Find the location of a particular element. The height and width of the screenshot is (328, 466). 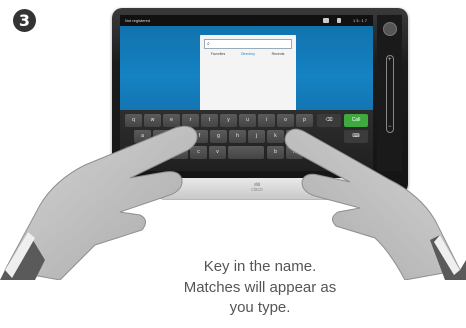

caption-line-3: you type. is located at coordinates (260, 307).